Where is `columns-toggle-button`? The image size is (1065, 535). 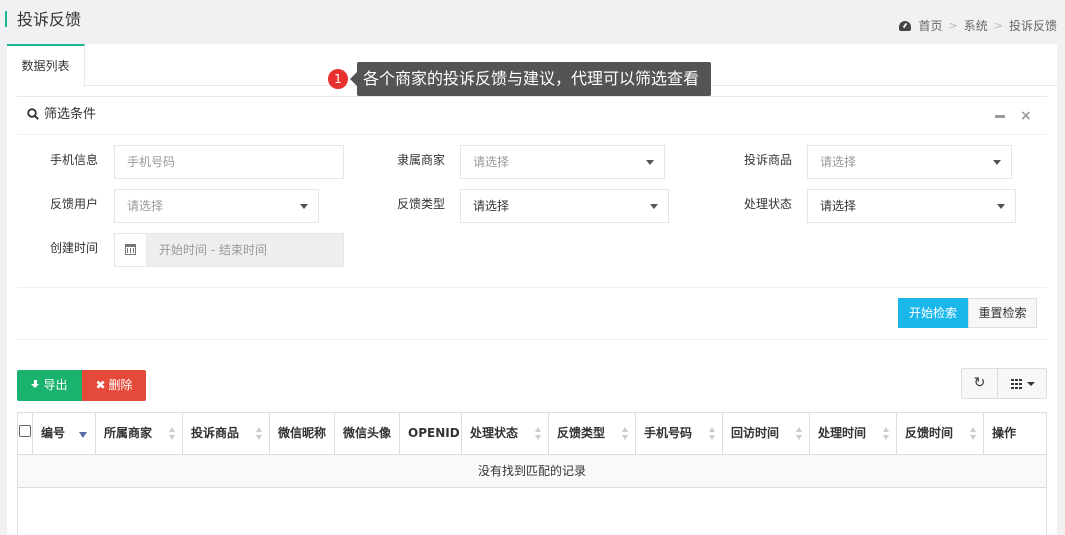 columns-toggle-button is located at coordinates (1022, 383).